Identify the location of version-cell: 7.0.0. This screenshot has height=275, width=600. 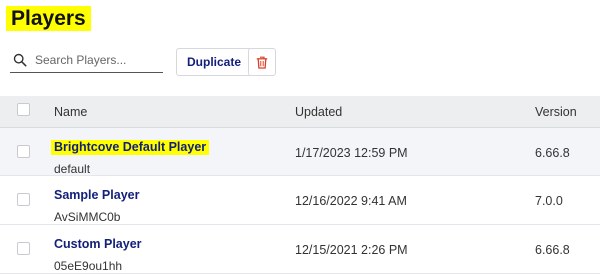
(549, 201).